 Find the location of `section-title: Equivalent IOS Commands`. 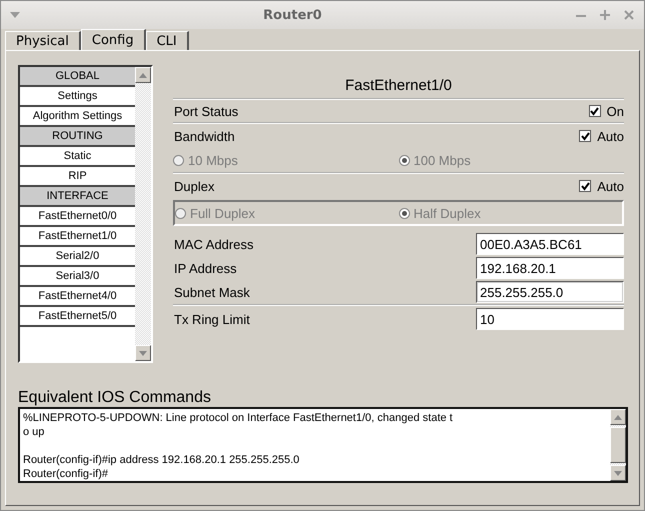

section-title: Equivalent IOS Commands is located at coordinates (115, 398).